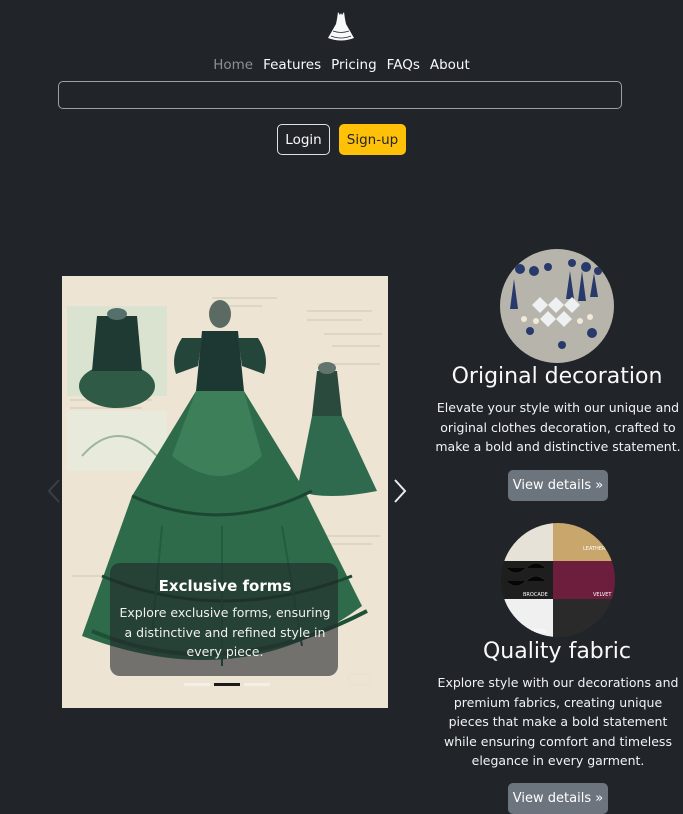 This screenshot has height=814, width=683. Describe the element at coordinates (400, 491) in the screenshot. I see `carousel-next-icon` at that location.